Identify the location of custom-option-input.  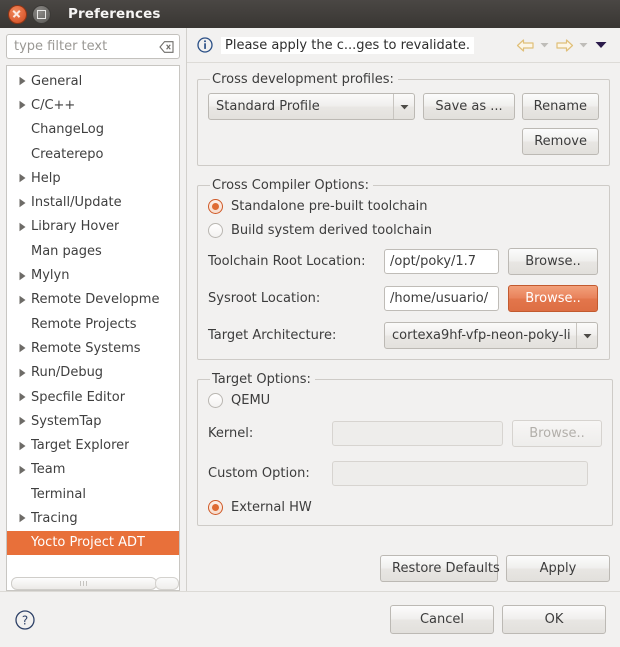
(460, 473).